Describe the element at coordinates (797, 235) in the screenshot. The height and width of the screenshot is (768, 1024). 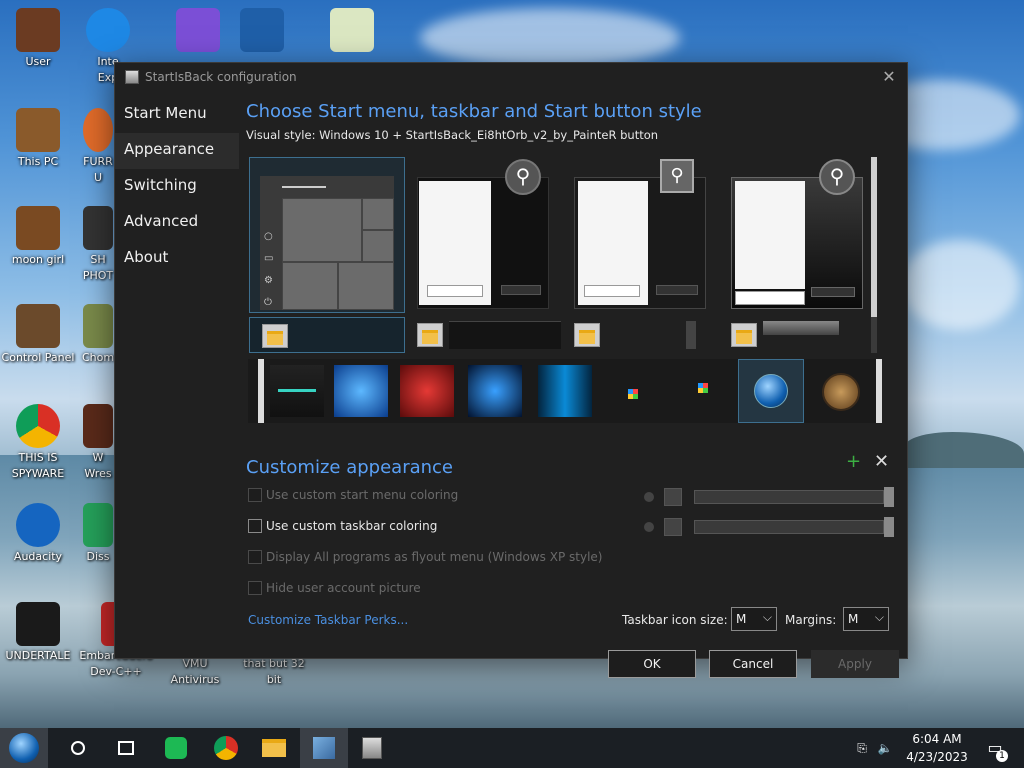
I see `style-preview-windows-7-aero: ⚲` at that location.